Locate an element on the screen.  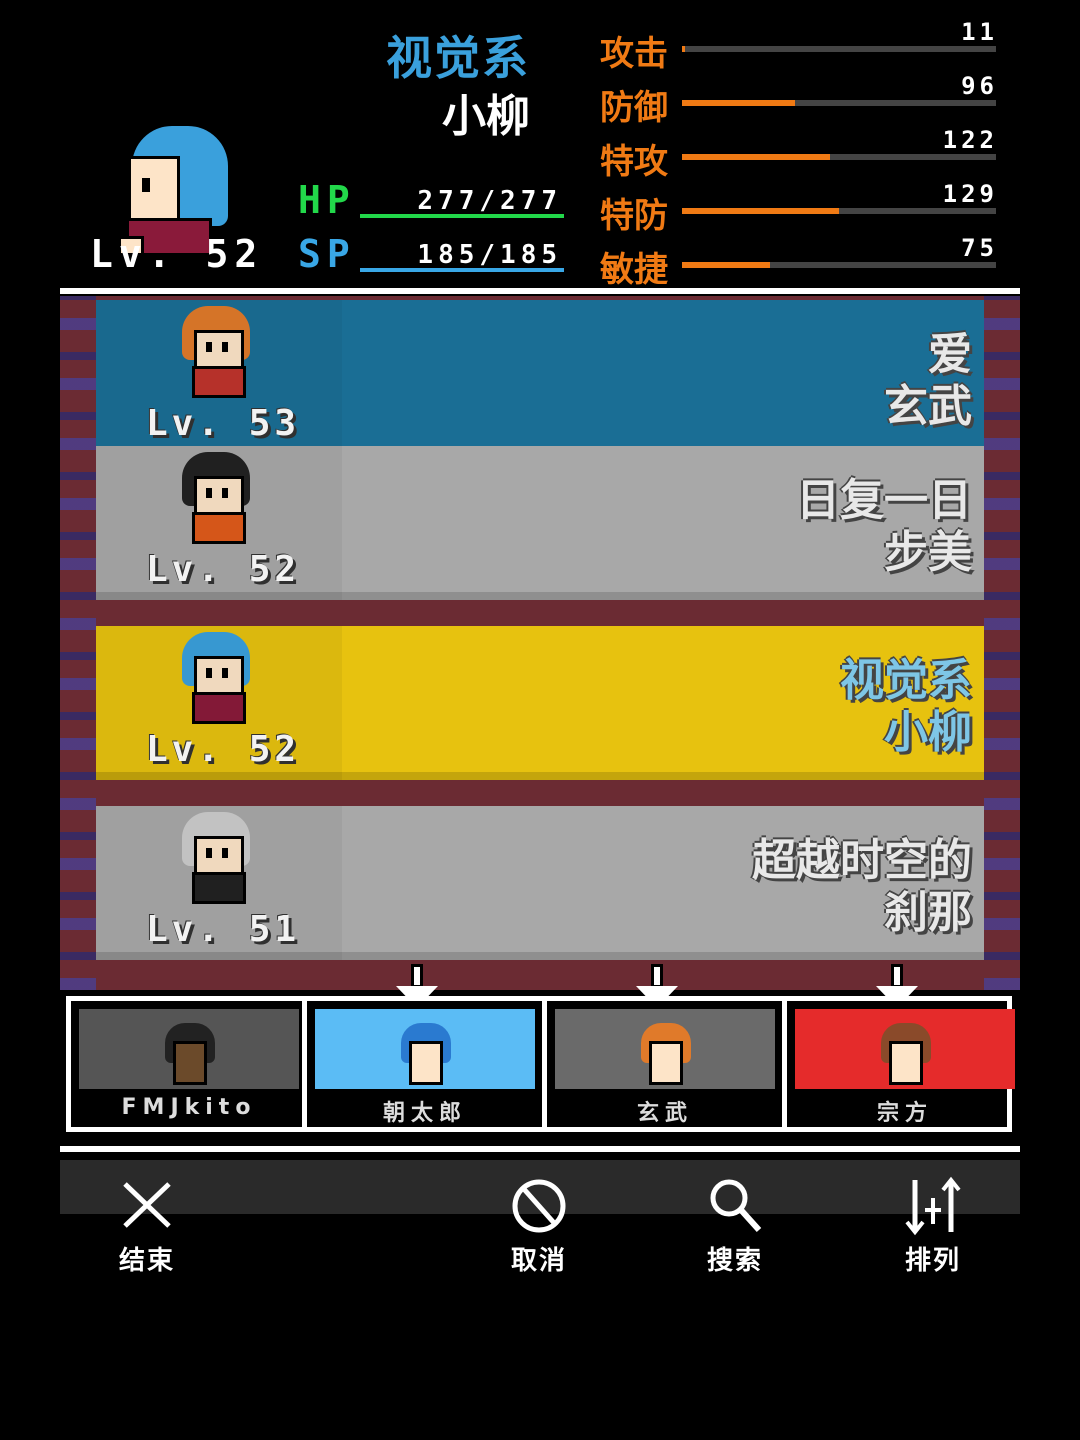
end-label: 结束 is located at coordinates (146, 1261).